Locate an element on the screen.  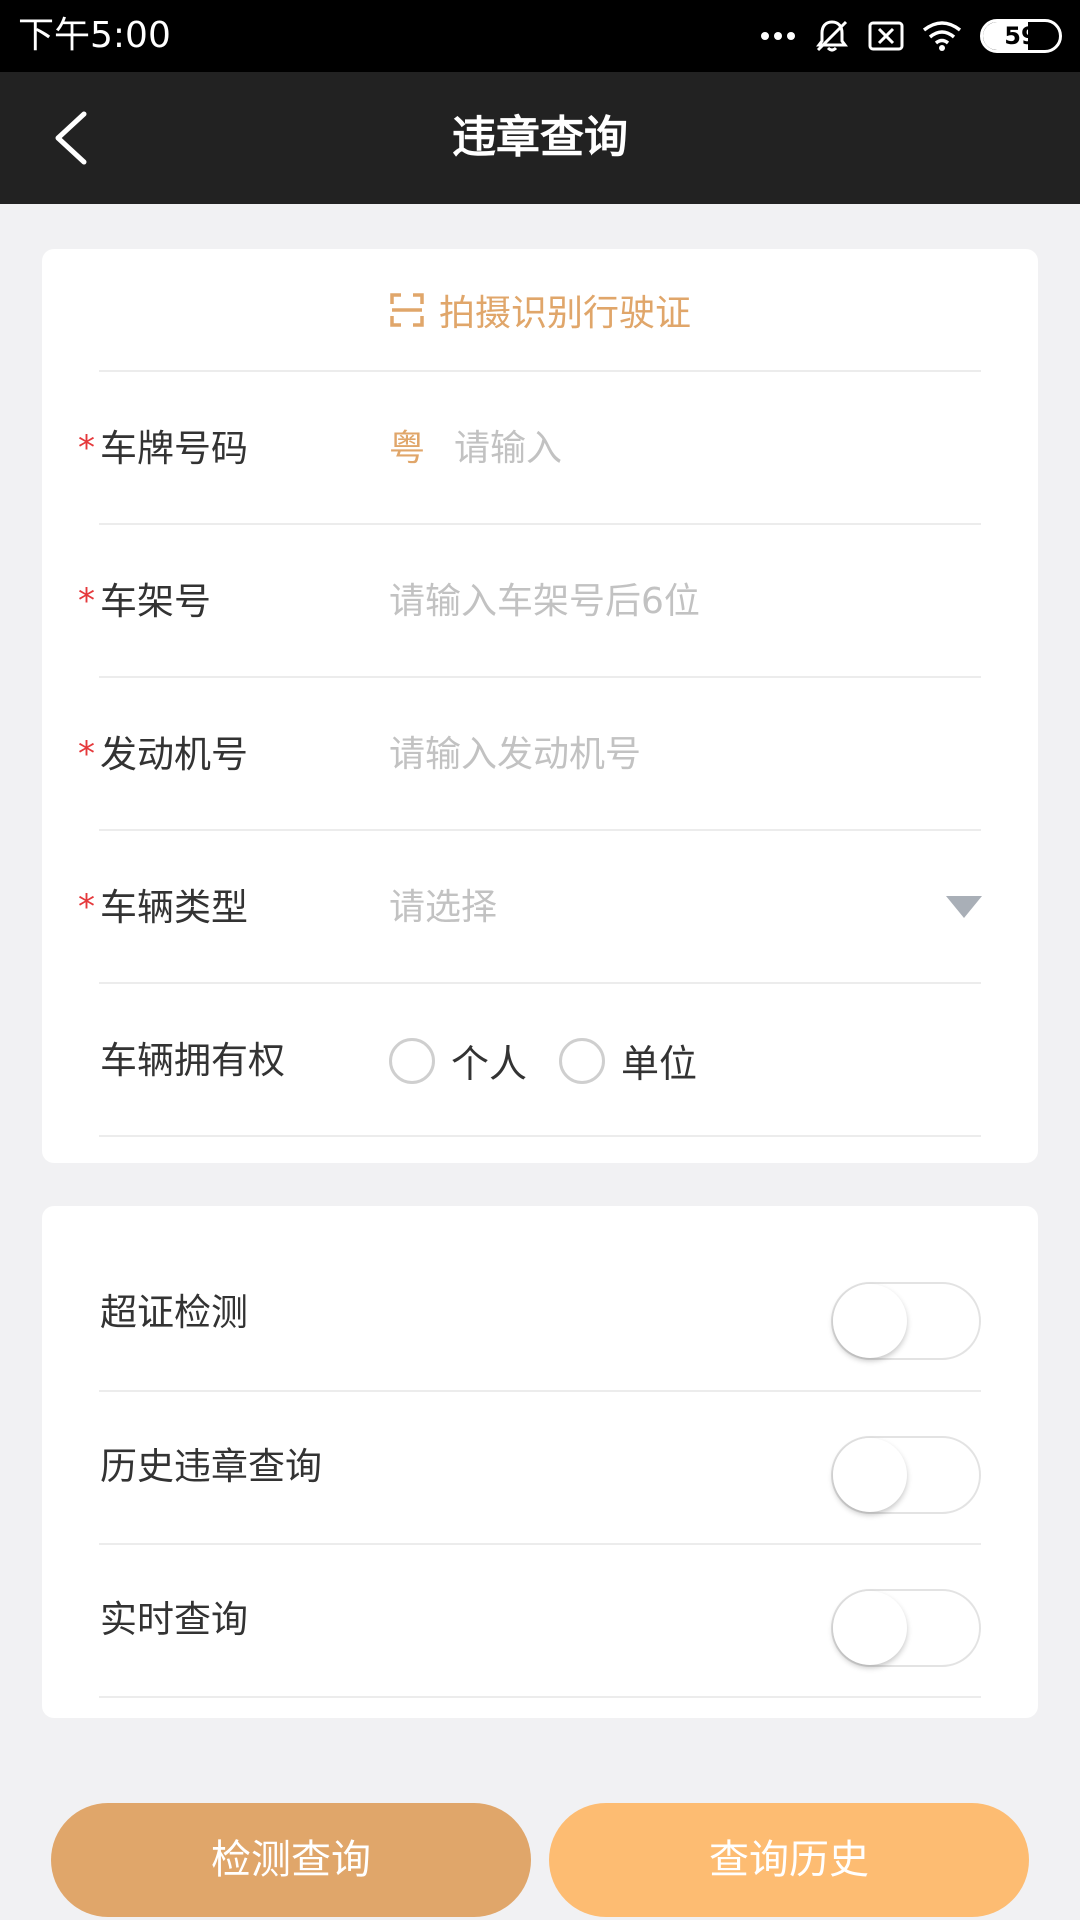
app-bar: 违章查询 is located at coordinates (540, 138).